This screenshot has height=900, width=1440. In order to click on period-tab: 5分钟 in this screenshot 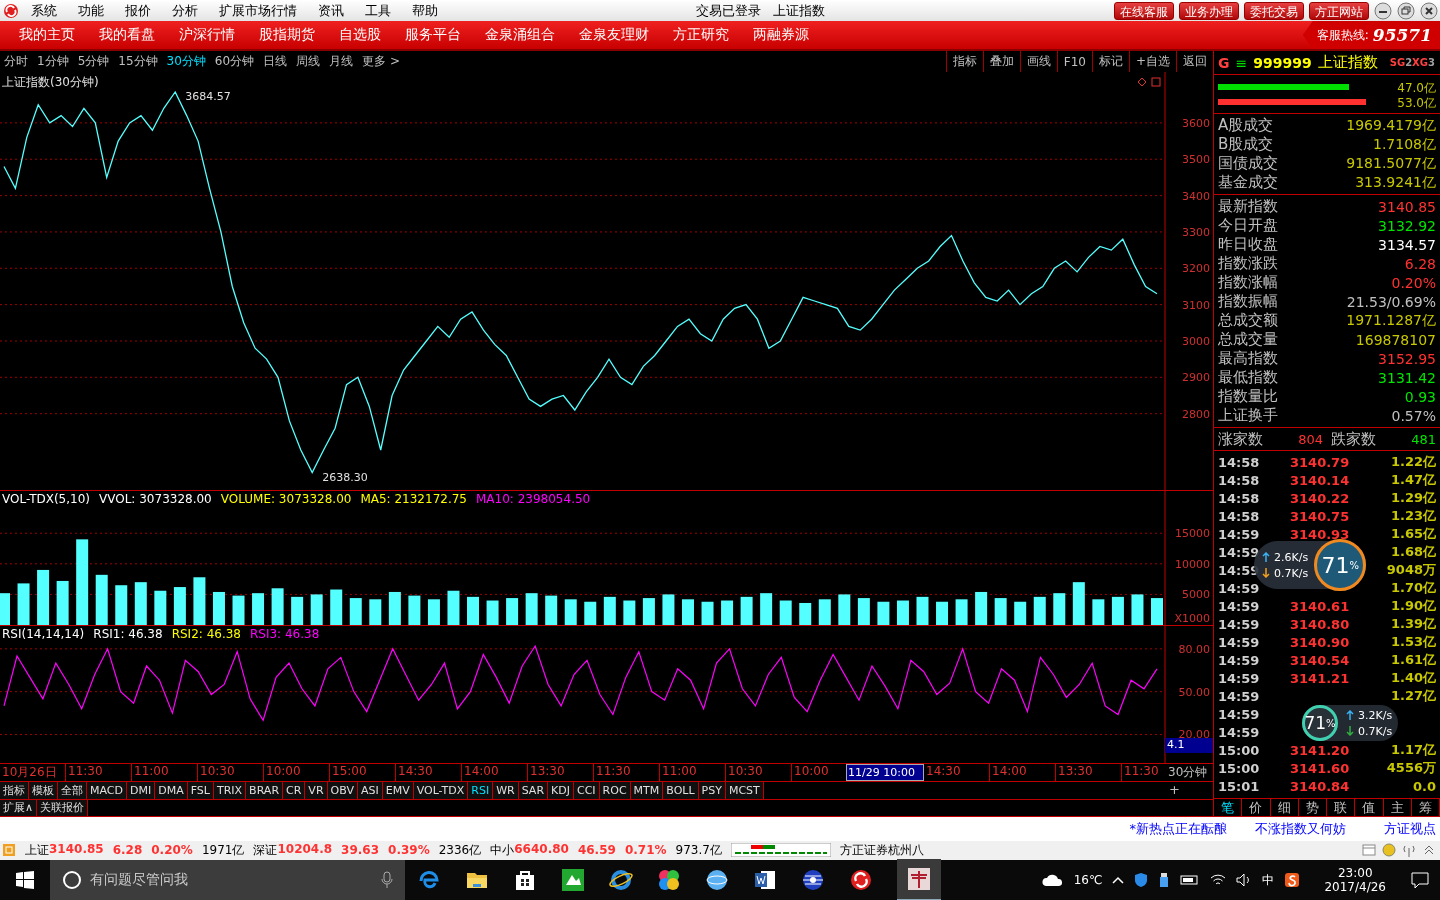, I will do `click(93, 61)`.